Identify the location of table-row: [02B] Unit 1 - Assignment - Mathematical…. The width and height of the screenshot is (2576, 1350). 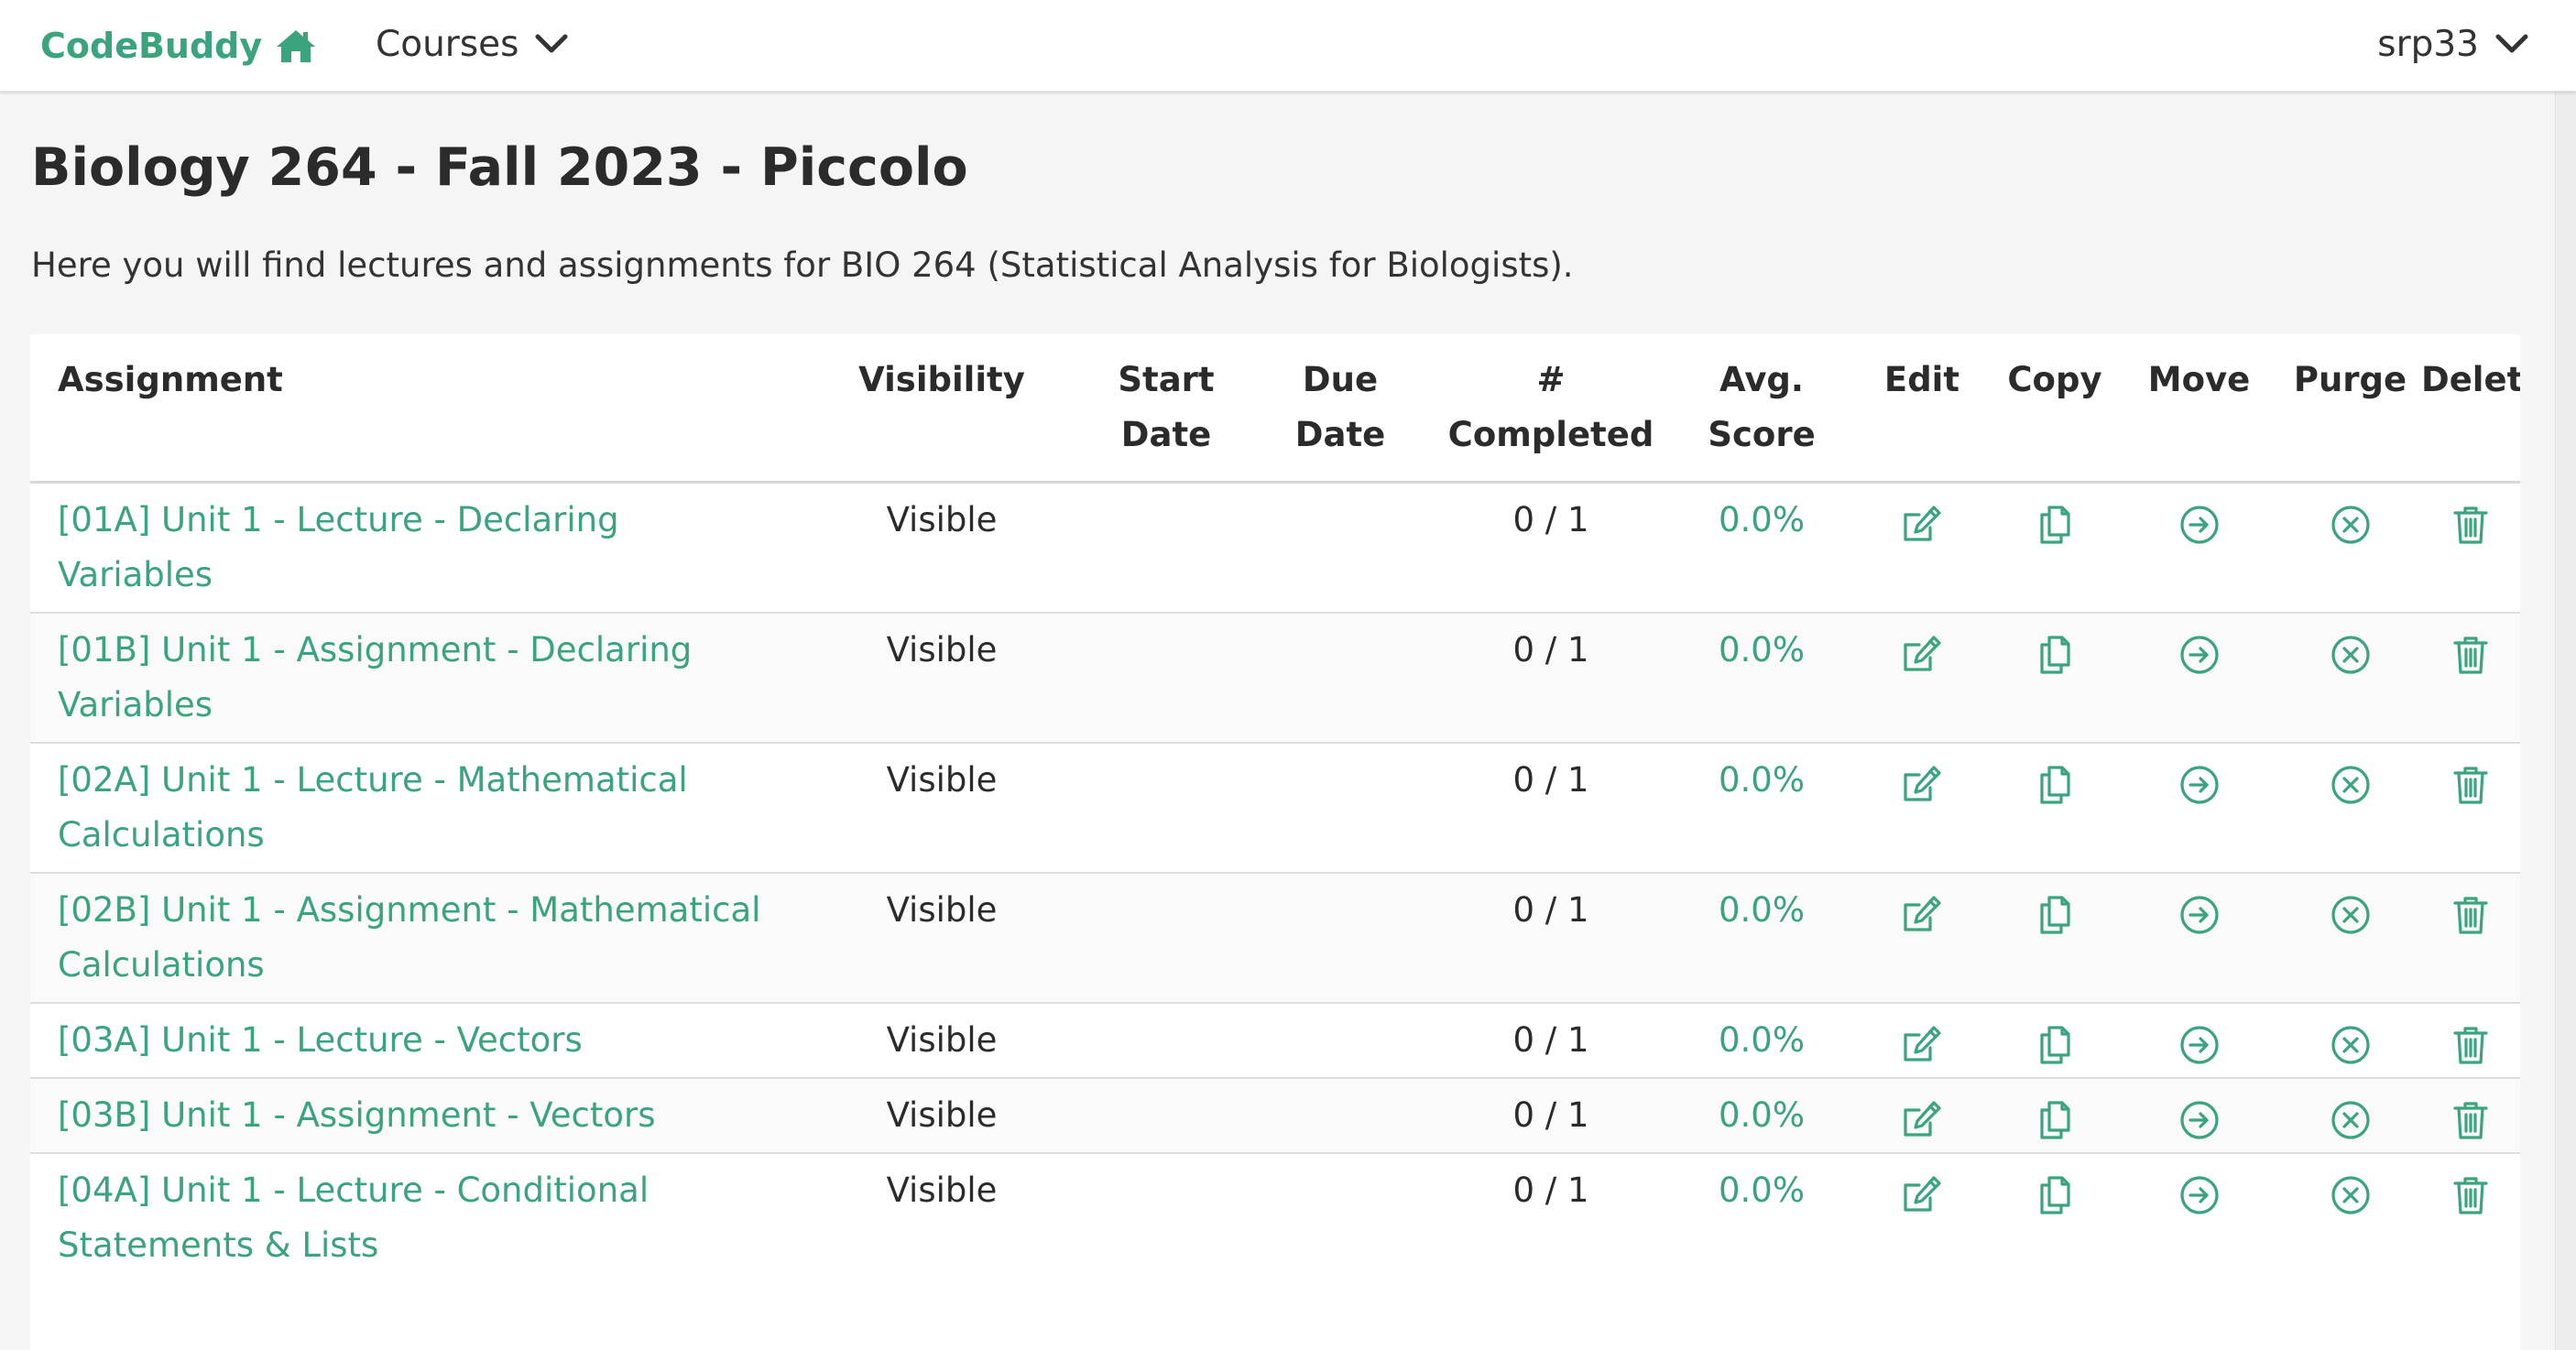
(1275, 937).